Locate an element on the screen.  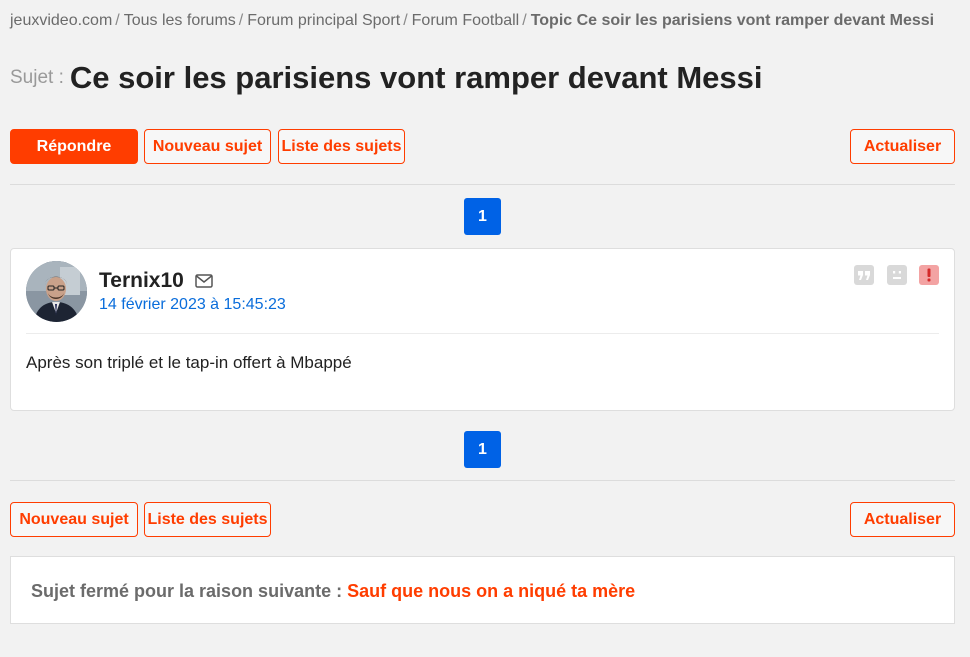
avatar-image is located at coordinates (56, 291).